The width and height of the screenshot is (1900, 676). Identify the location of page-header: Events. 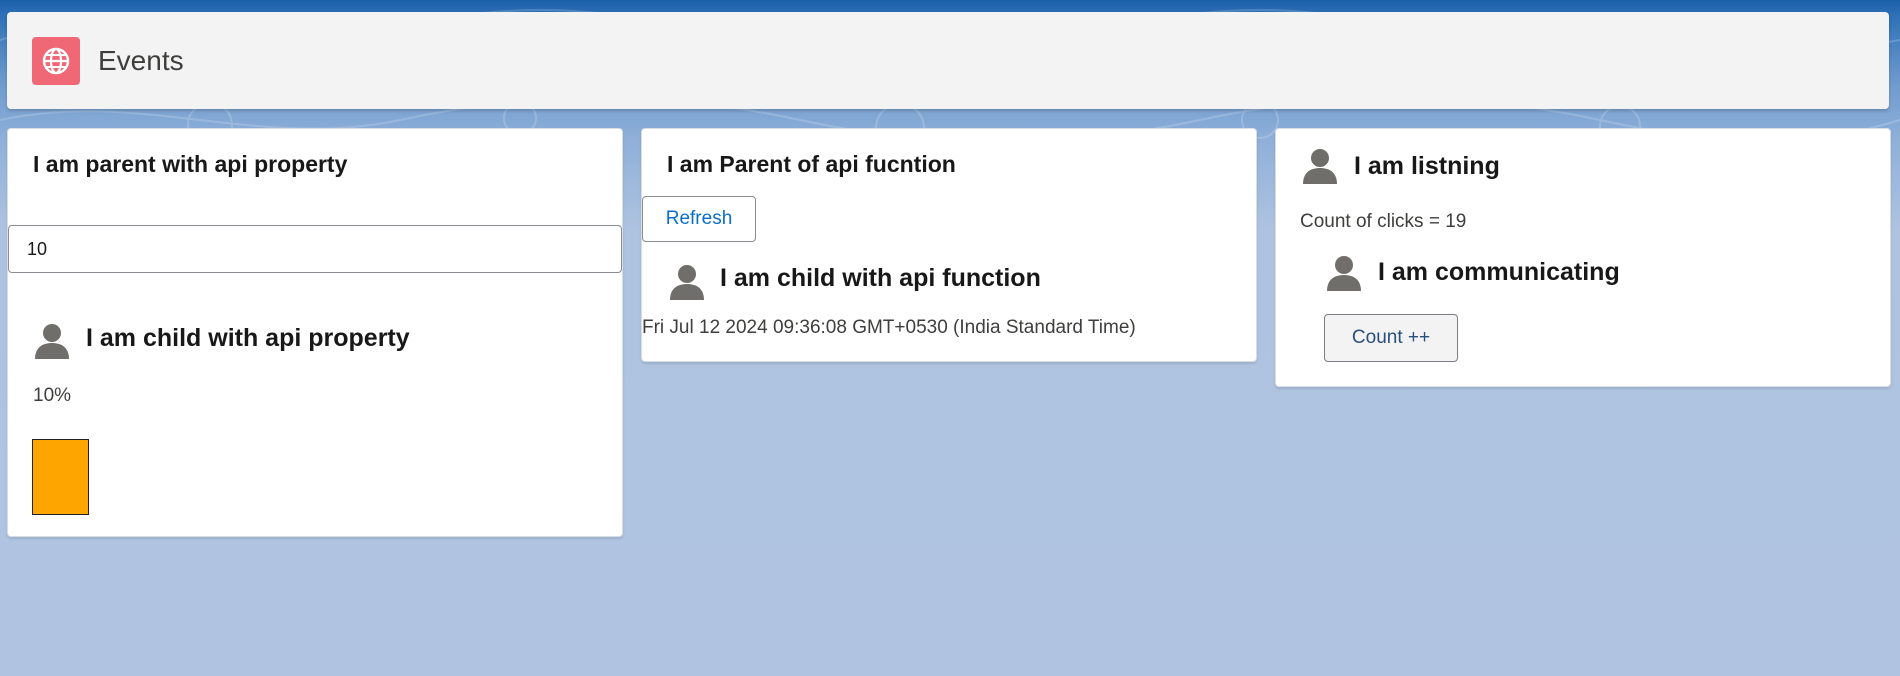
(948, 60).